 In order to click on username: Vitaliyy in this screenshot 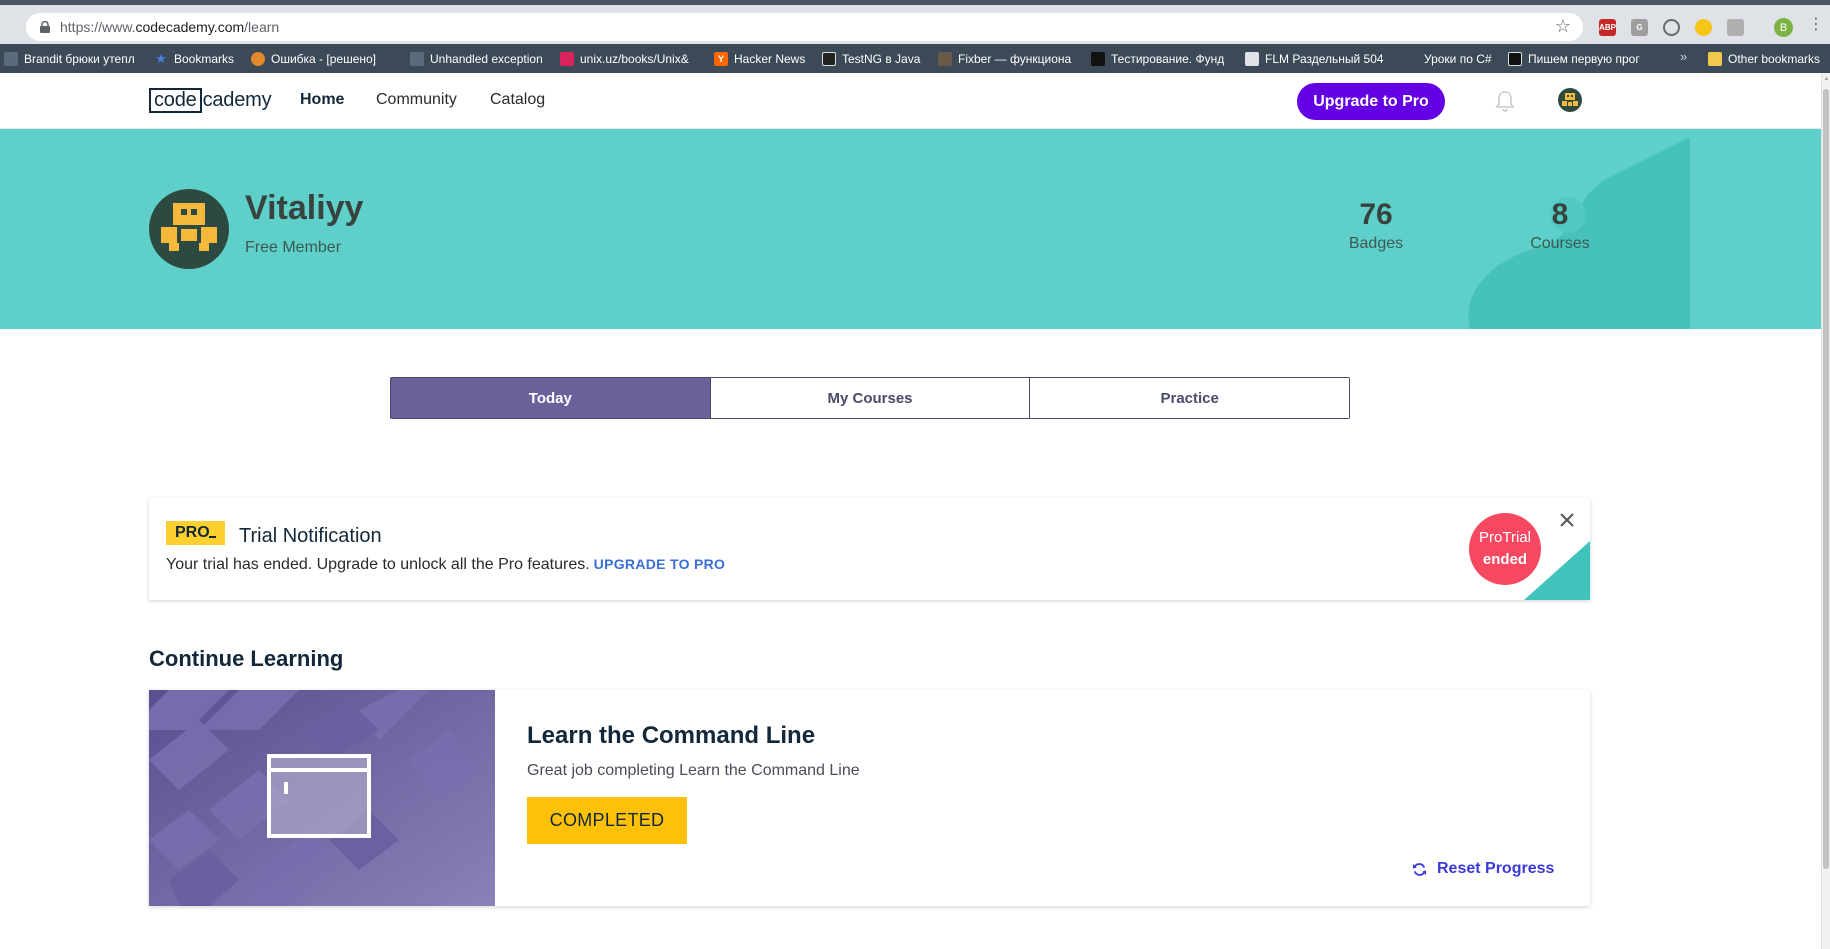, I will do `click(304, 208)`.